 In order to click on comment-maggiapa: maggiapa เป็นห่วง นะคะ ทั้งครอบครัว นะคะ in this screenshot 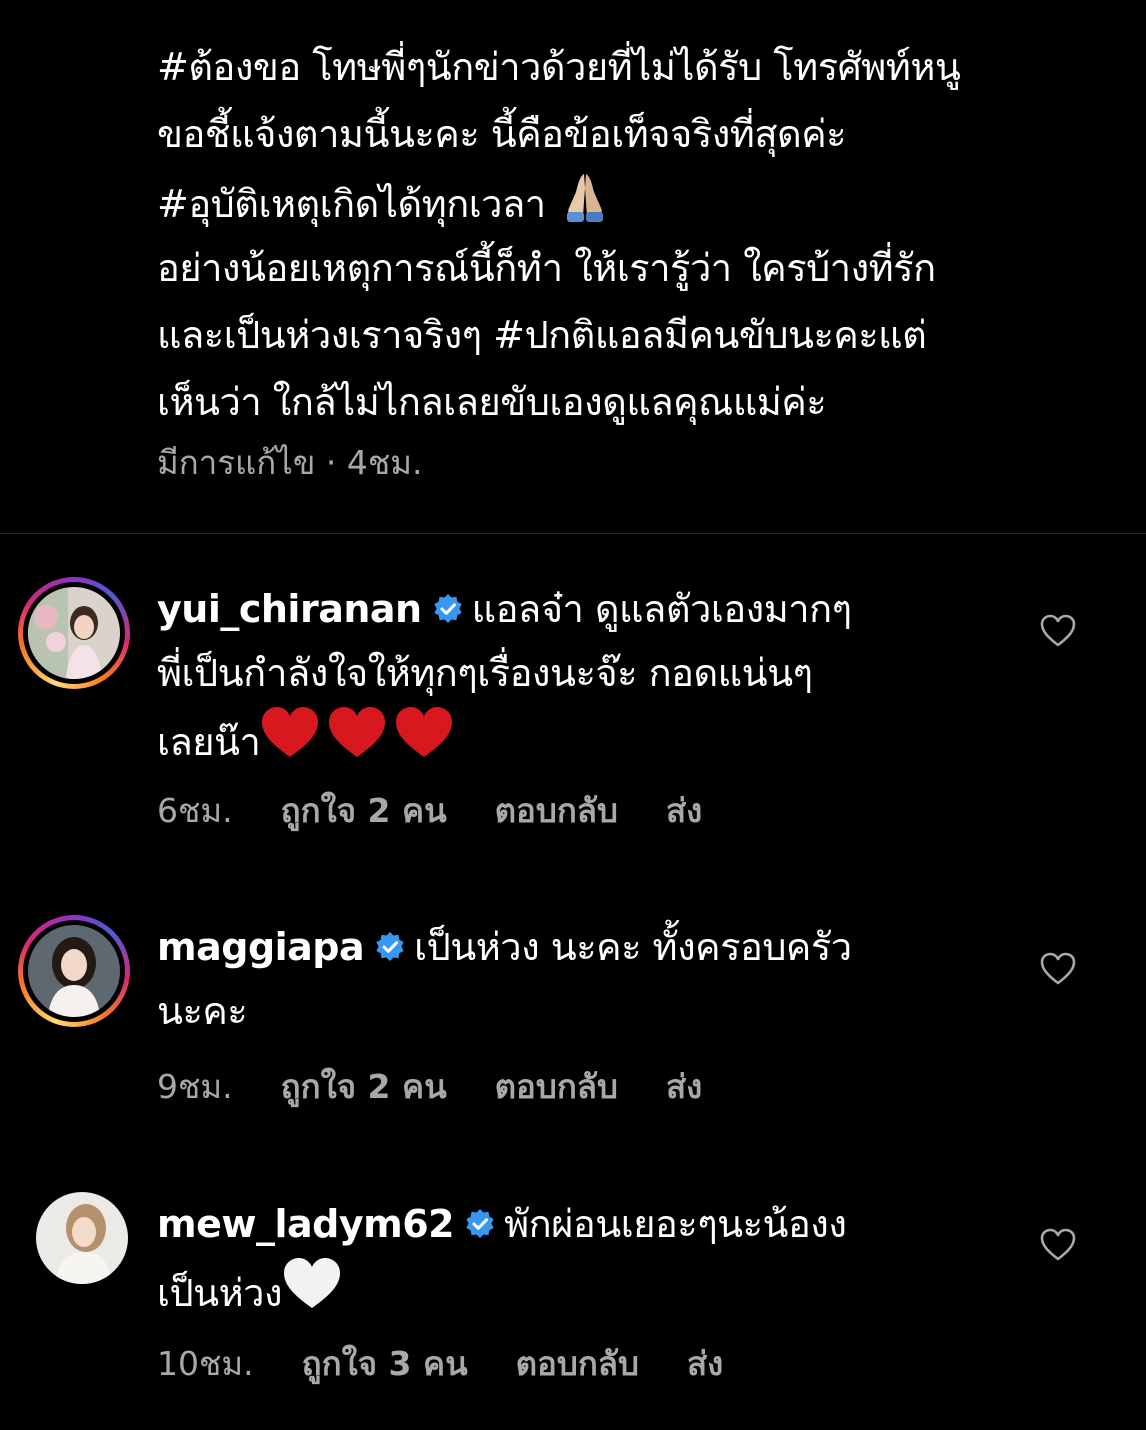, I will do `click(567, 979)`.